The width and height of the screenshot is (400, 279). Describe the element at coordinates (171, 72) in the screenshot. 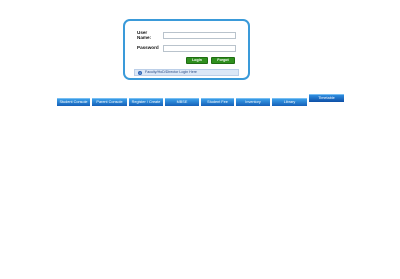

I see `faculty-login-text: Faculty/HoD/Director Login Here` at that location.